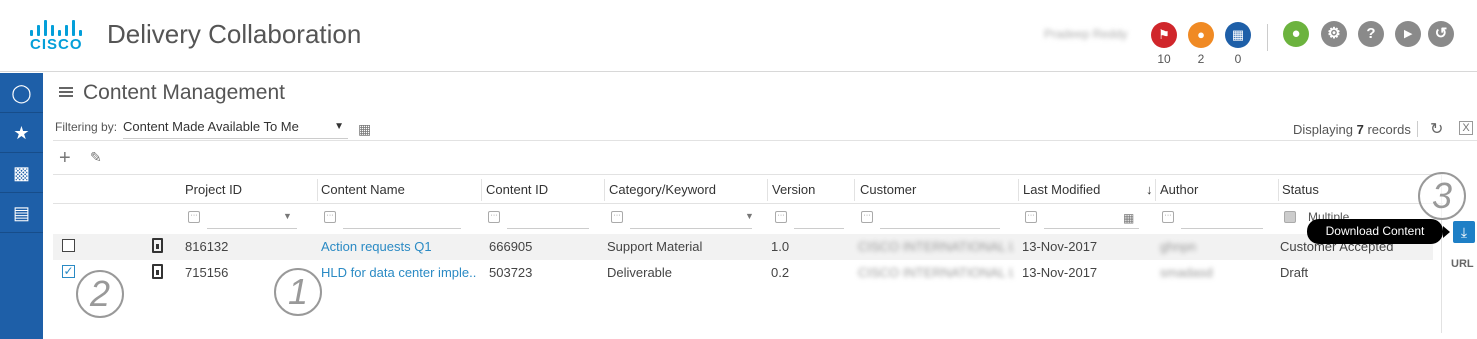 The image size is (1477, 339). Describe the element at coordinates (1408, 34) in the screenshot. I see `megaphone-icon: ▸` at that location.